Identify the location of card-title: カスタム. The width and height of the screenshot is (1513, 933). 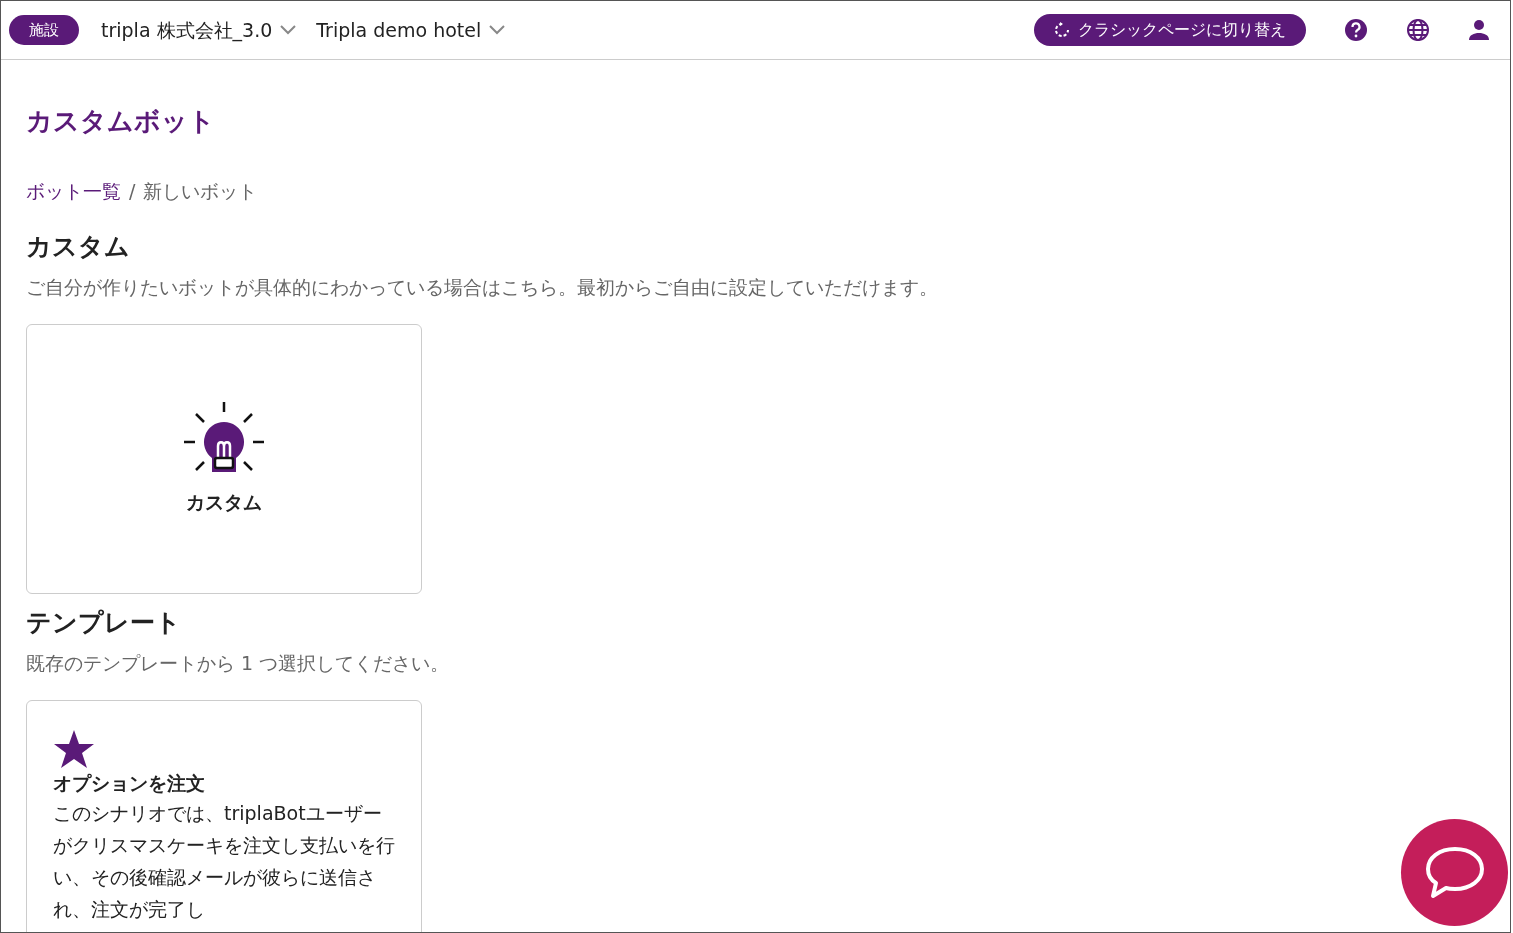
(224, 503).